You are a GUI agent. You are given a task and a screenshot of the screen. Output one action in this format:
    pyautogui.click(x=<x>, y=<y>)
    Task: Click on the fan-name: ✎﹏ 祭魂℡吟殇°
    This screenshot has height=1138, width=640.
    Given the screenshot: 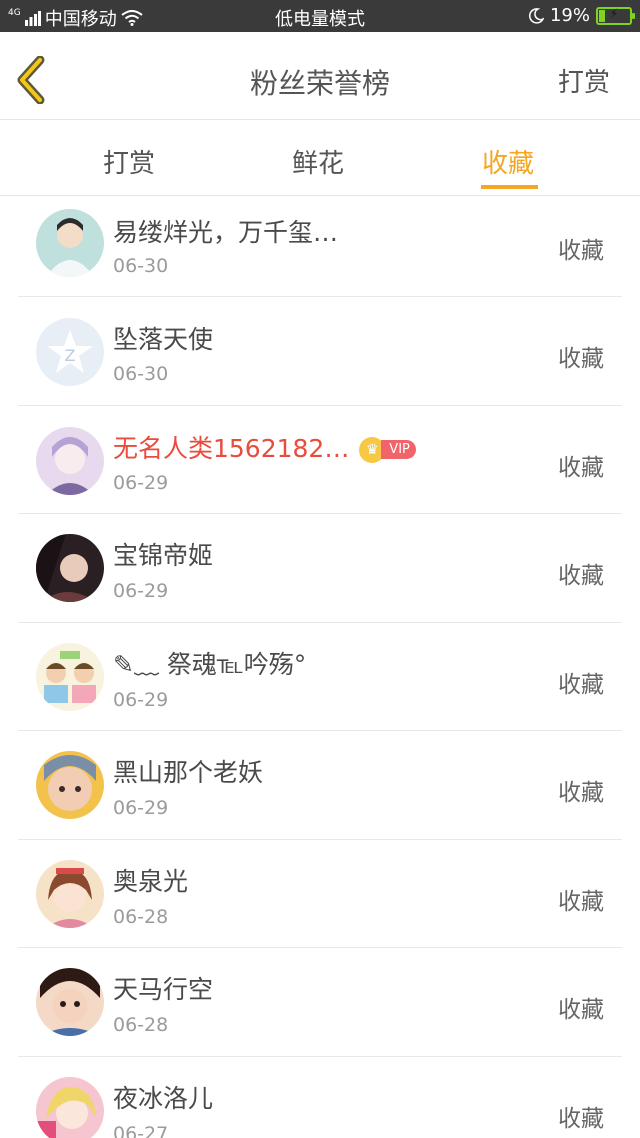 What is the action you would take?
    pyautogui.click(x=210, y=664)
    